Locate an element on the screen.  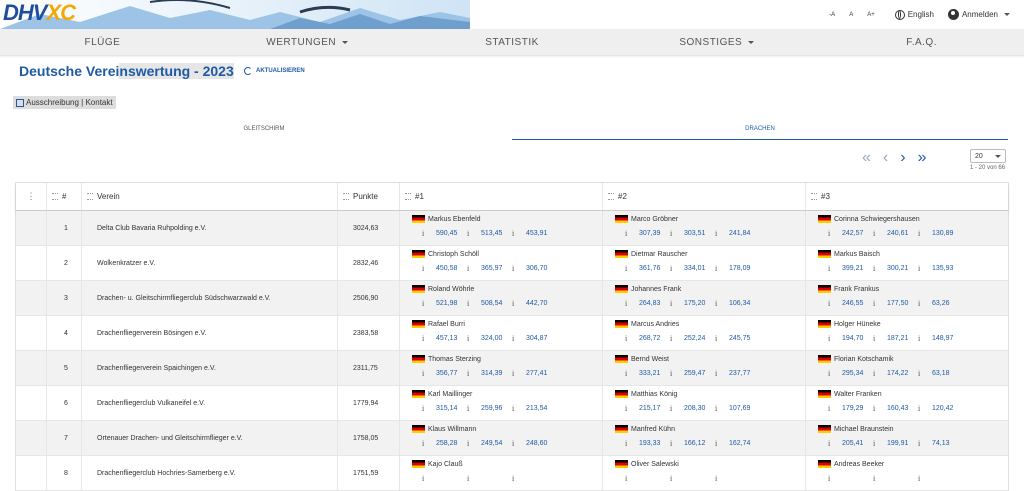
flight-score: 213,54 is located at coordinates (536, 408).